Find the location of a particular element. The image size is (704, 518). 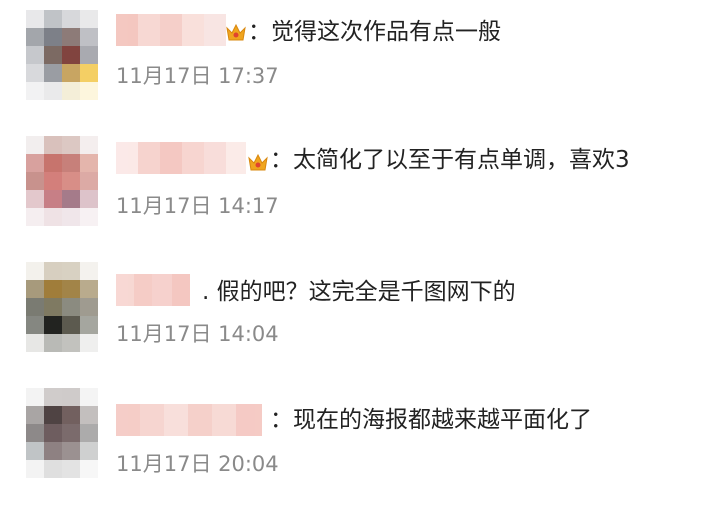

comment-time: 11月17日 17:37 is located at coordinates (197, 76).